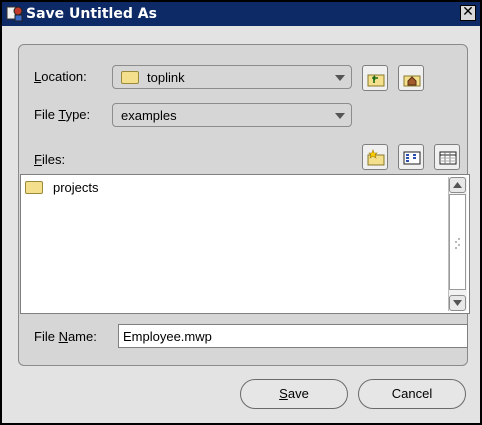 The image size is (482, 425). Describe the element at coordinates (82, 336) in the screenshot. I see `filename-label-rest: ame:` at that location.